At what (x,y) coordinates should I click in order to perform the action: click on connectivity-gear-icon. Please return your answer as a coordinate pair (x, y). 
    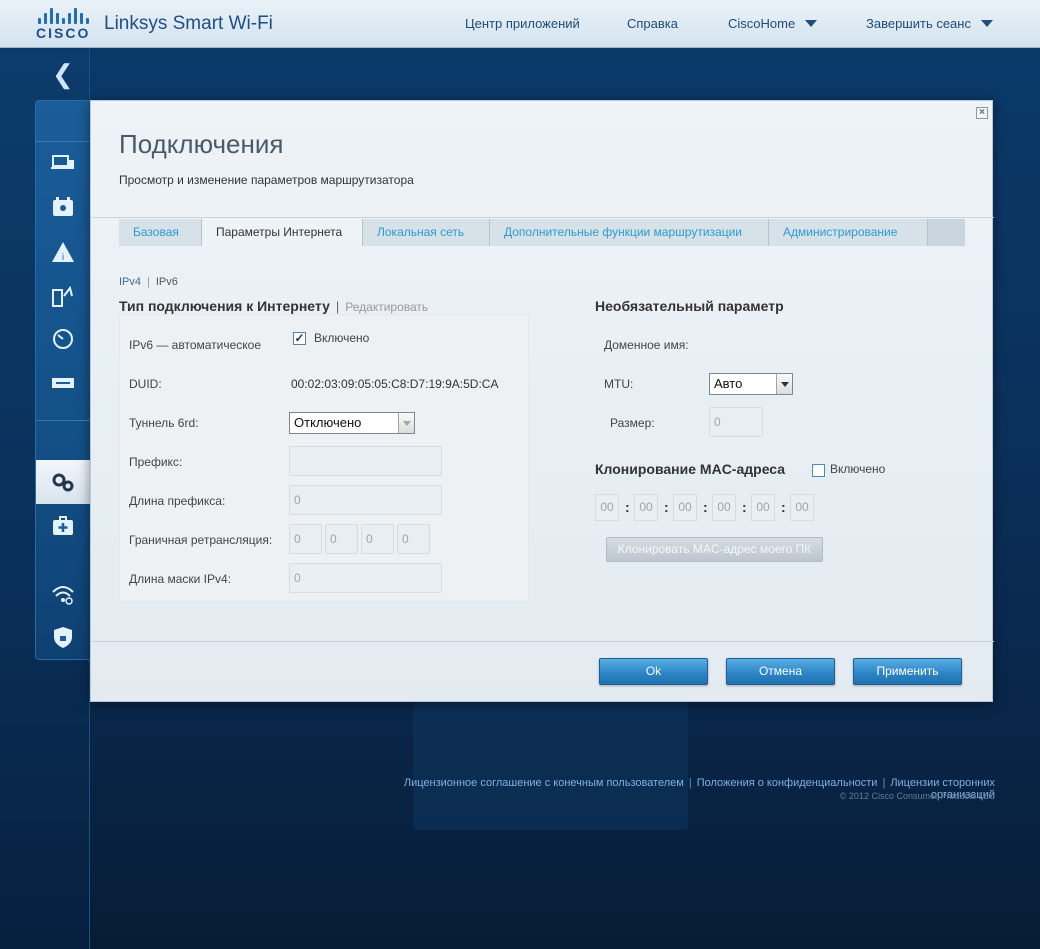
    Looking at the image, I should click on (63, 482).